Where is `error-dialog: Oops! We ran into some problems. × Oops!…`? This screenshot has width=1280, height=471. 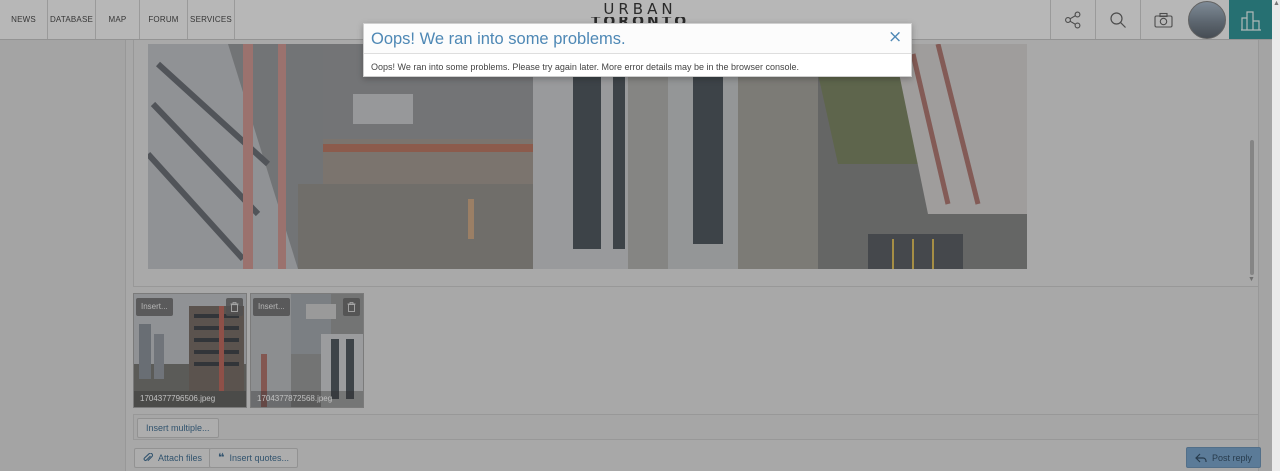 error-dialog: Oops! We ran into some problems. × Oops!… is located at coordinates (637, 50).